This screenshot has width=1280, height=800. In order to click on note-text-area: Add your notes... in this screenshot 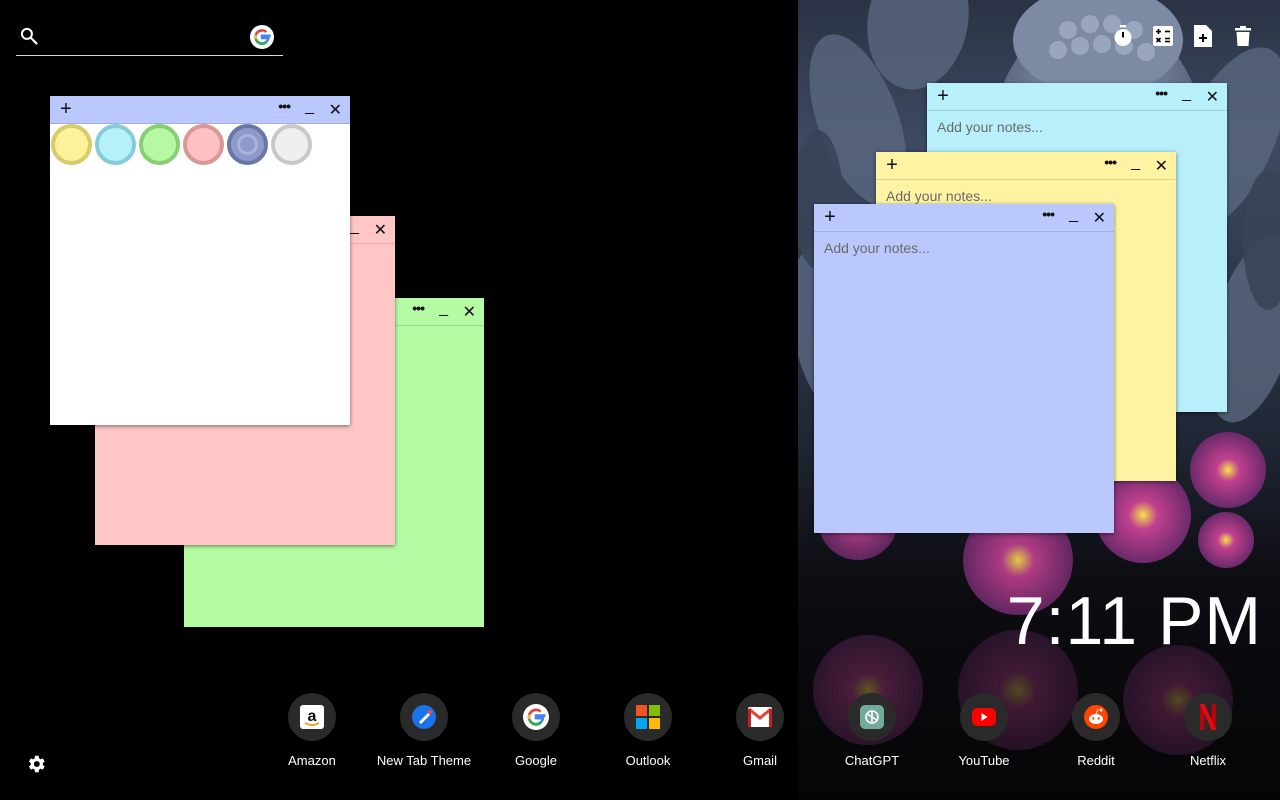, I will do `click(964, 382)`.